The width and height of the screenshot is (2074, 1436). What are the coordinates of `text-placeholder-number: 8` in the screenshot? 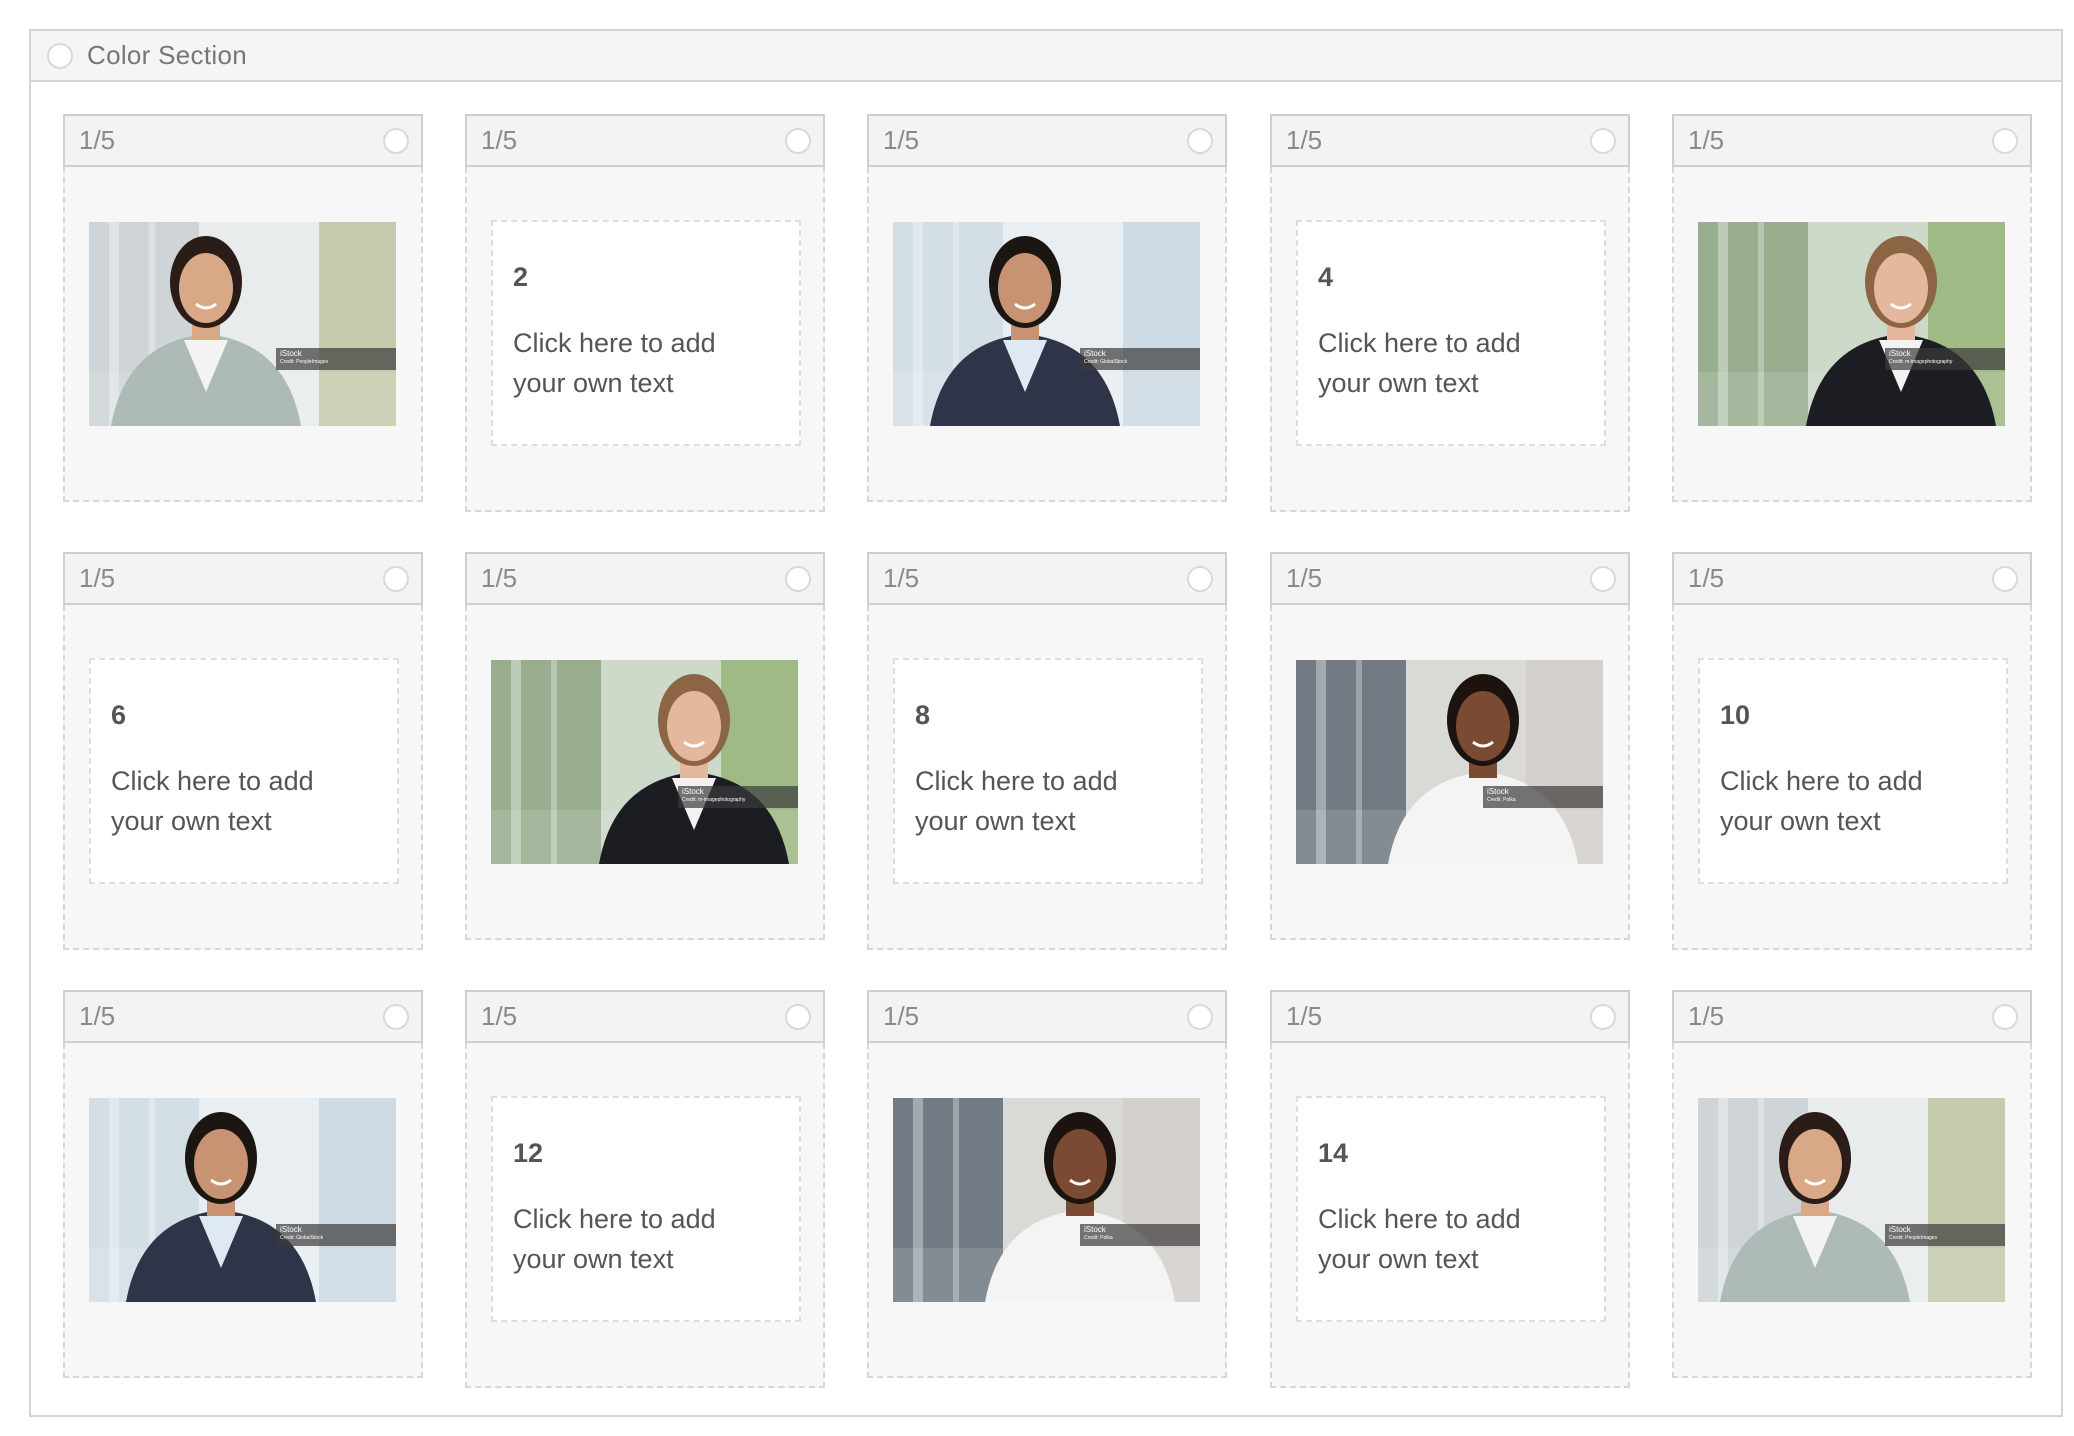 It's located at (923, 715).